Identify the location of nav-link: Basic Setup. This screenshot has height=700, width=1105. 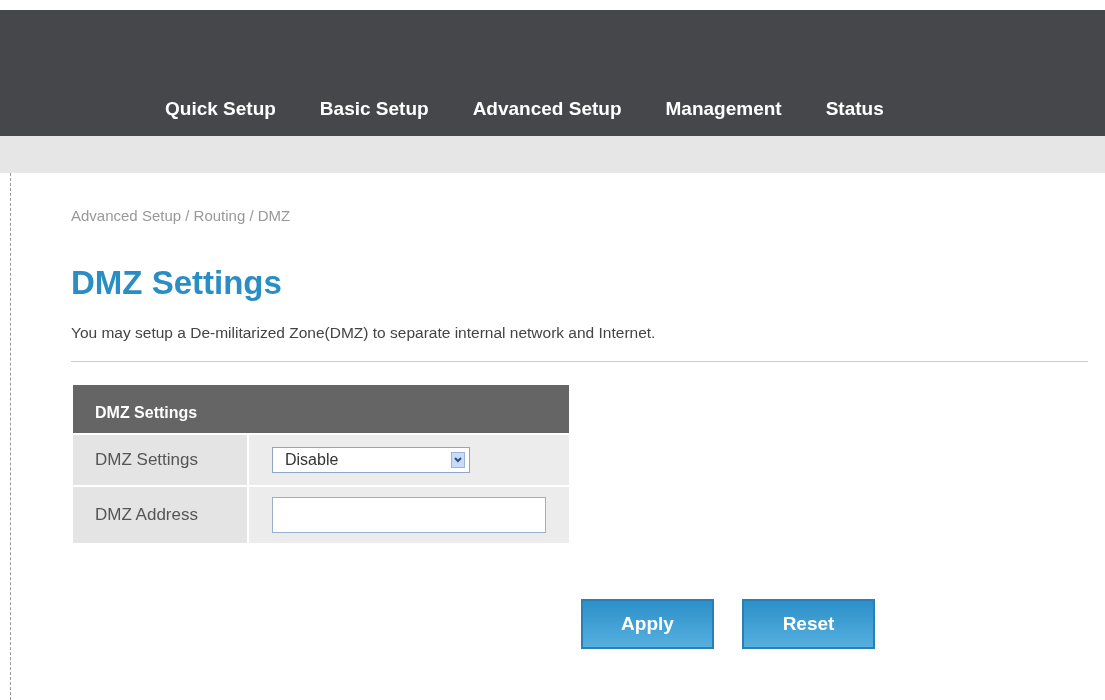
(374, 109).